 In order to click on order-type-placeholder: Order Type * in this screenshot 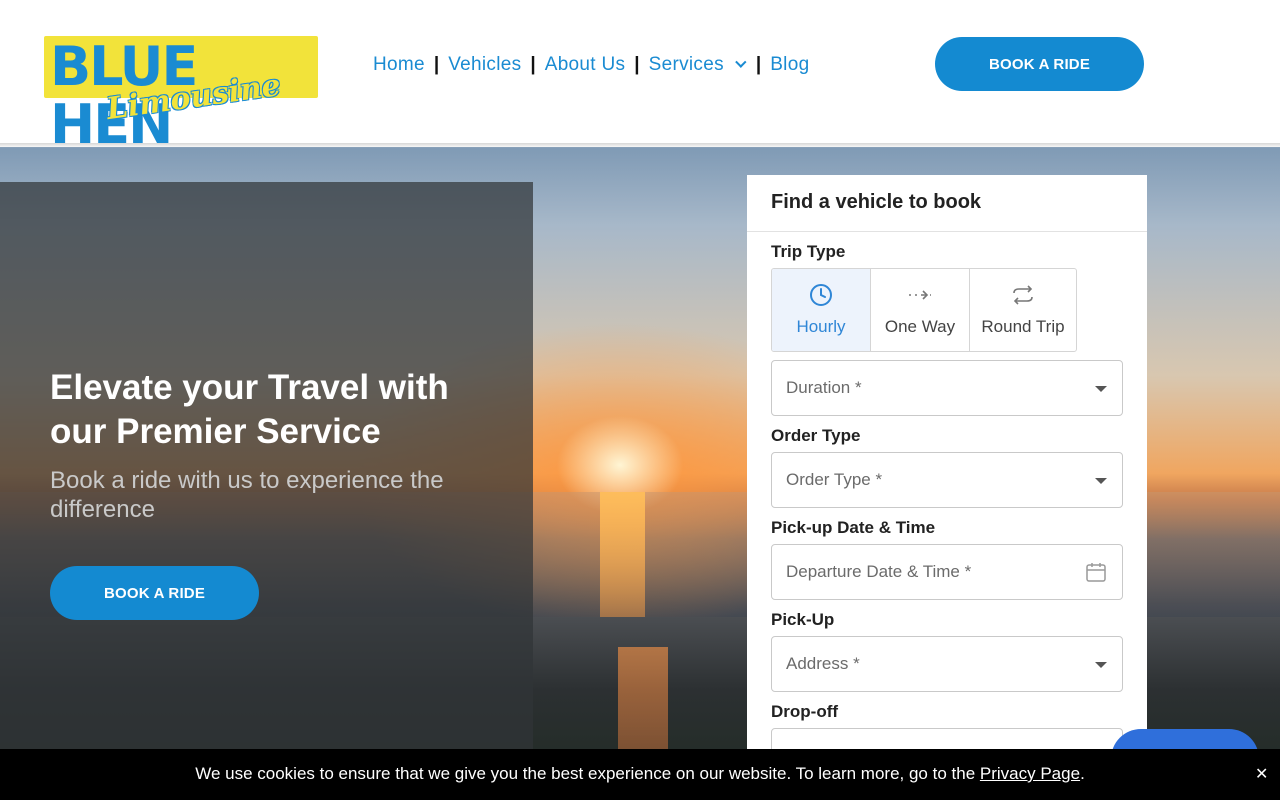, I will do `click(834, 479)`.